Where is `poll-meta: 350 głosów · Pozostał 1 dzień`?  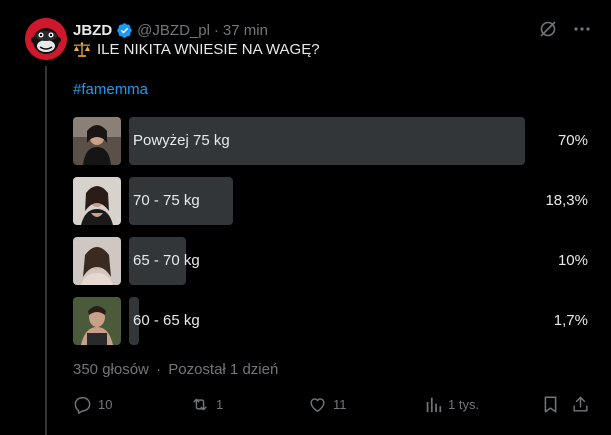
poll-meta: 350 głosów · Pozostał 1 dzień is located at coordinates (175, 369).